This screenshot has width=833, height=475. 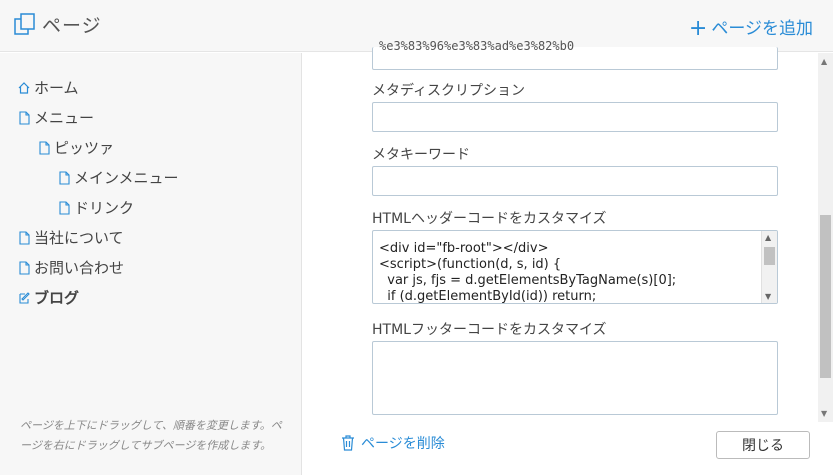 I want to click on sidebar-item-blog: ブログ, so click(x=48, y=297).